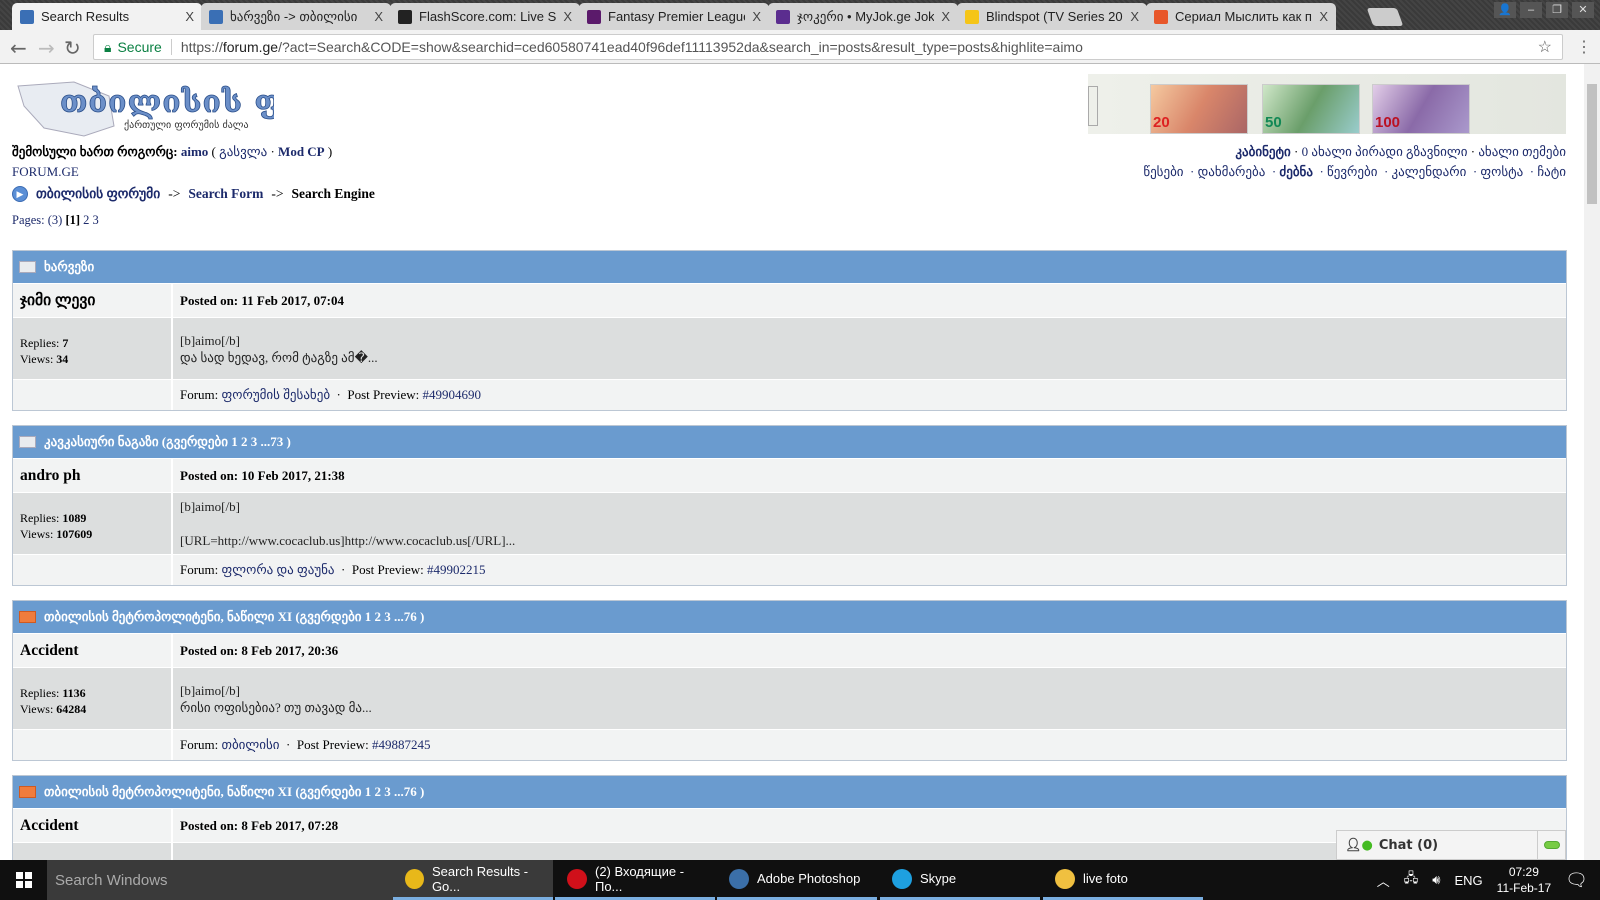 The height and width of the screenshot is (900, 1600). Describe the element at coordinates (1052, 16) in the screenshot. I see `browser-tab: Blindspot (TV Series 201 X` at that location.